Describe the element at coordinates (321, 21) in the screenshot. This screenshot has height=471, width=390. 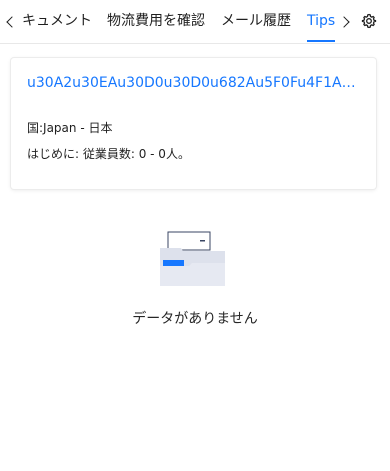
I see `tab-tips: Tips` at that location.